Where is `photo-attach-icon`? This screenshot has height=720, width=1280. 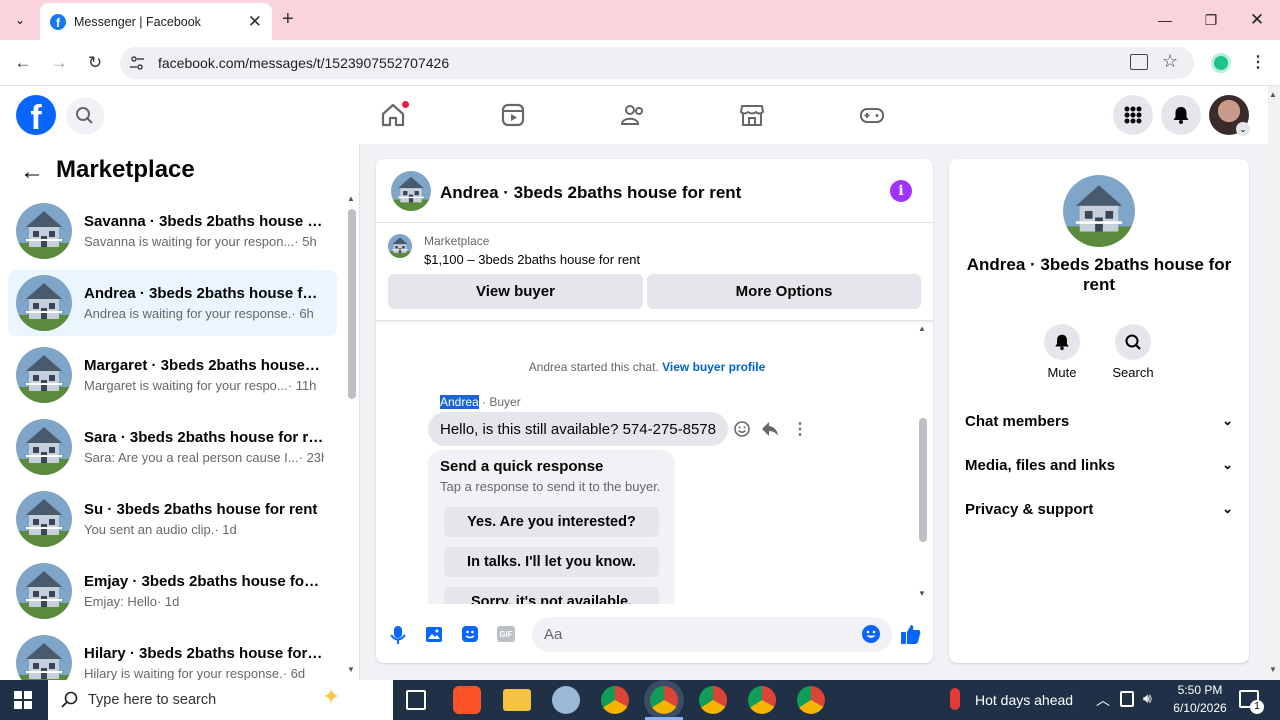
photo-attach-icon is located at coordinates (434, 634).